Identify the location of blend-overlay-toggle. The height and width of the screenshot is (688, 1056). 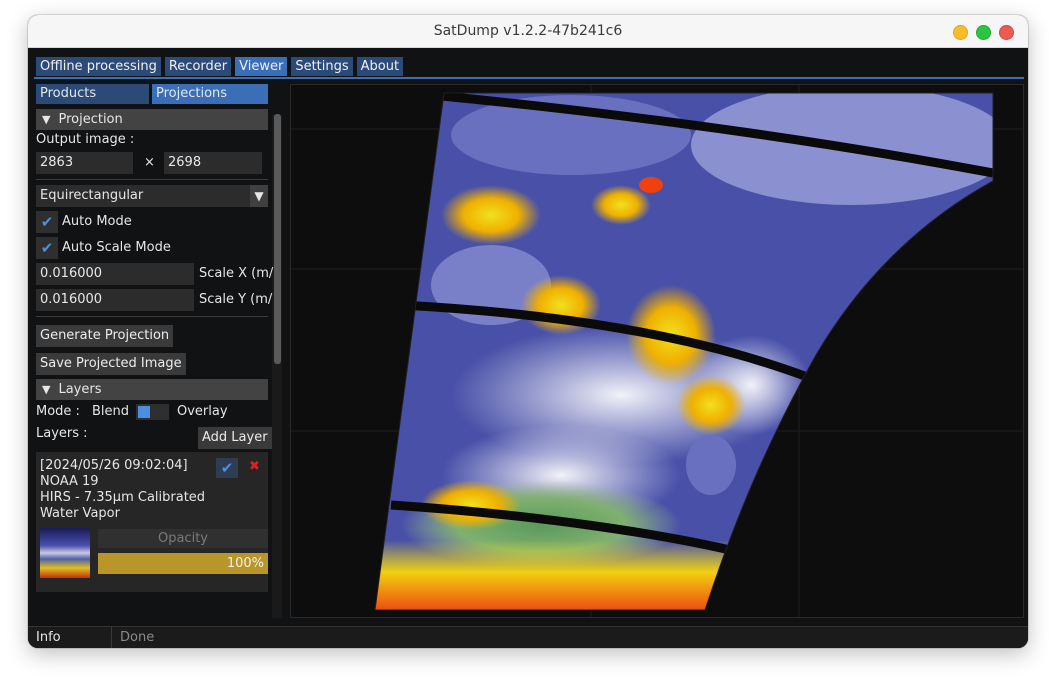
(152, 412).